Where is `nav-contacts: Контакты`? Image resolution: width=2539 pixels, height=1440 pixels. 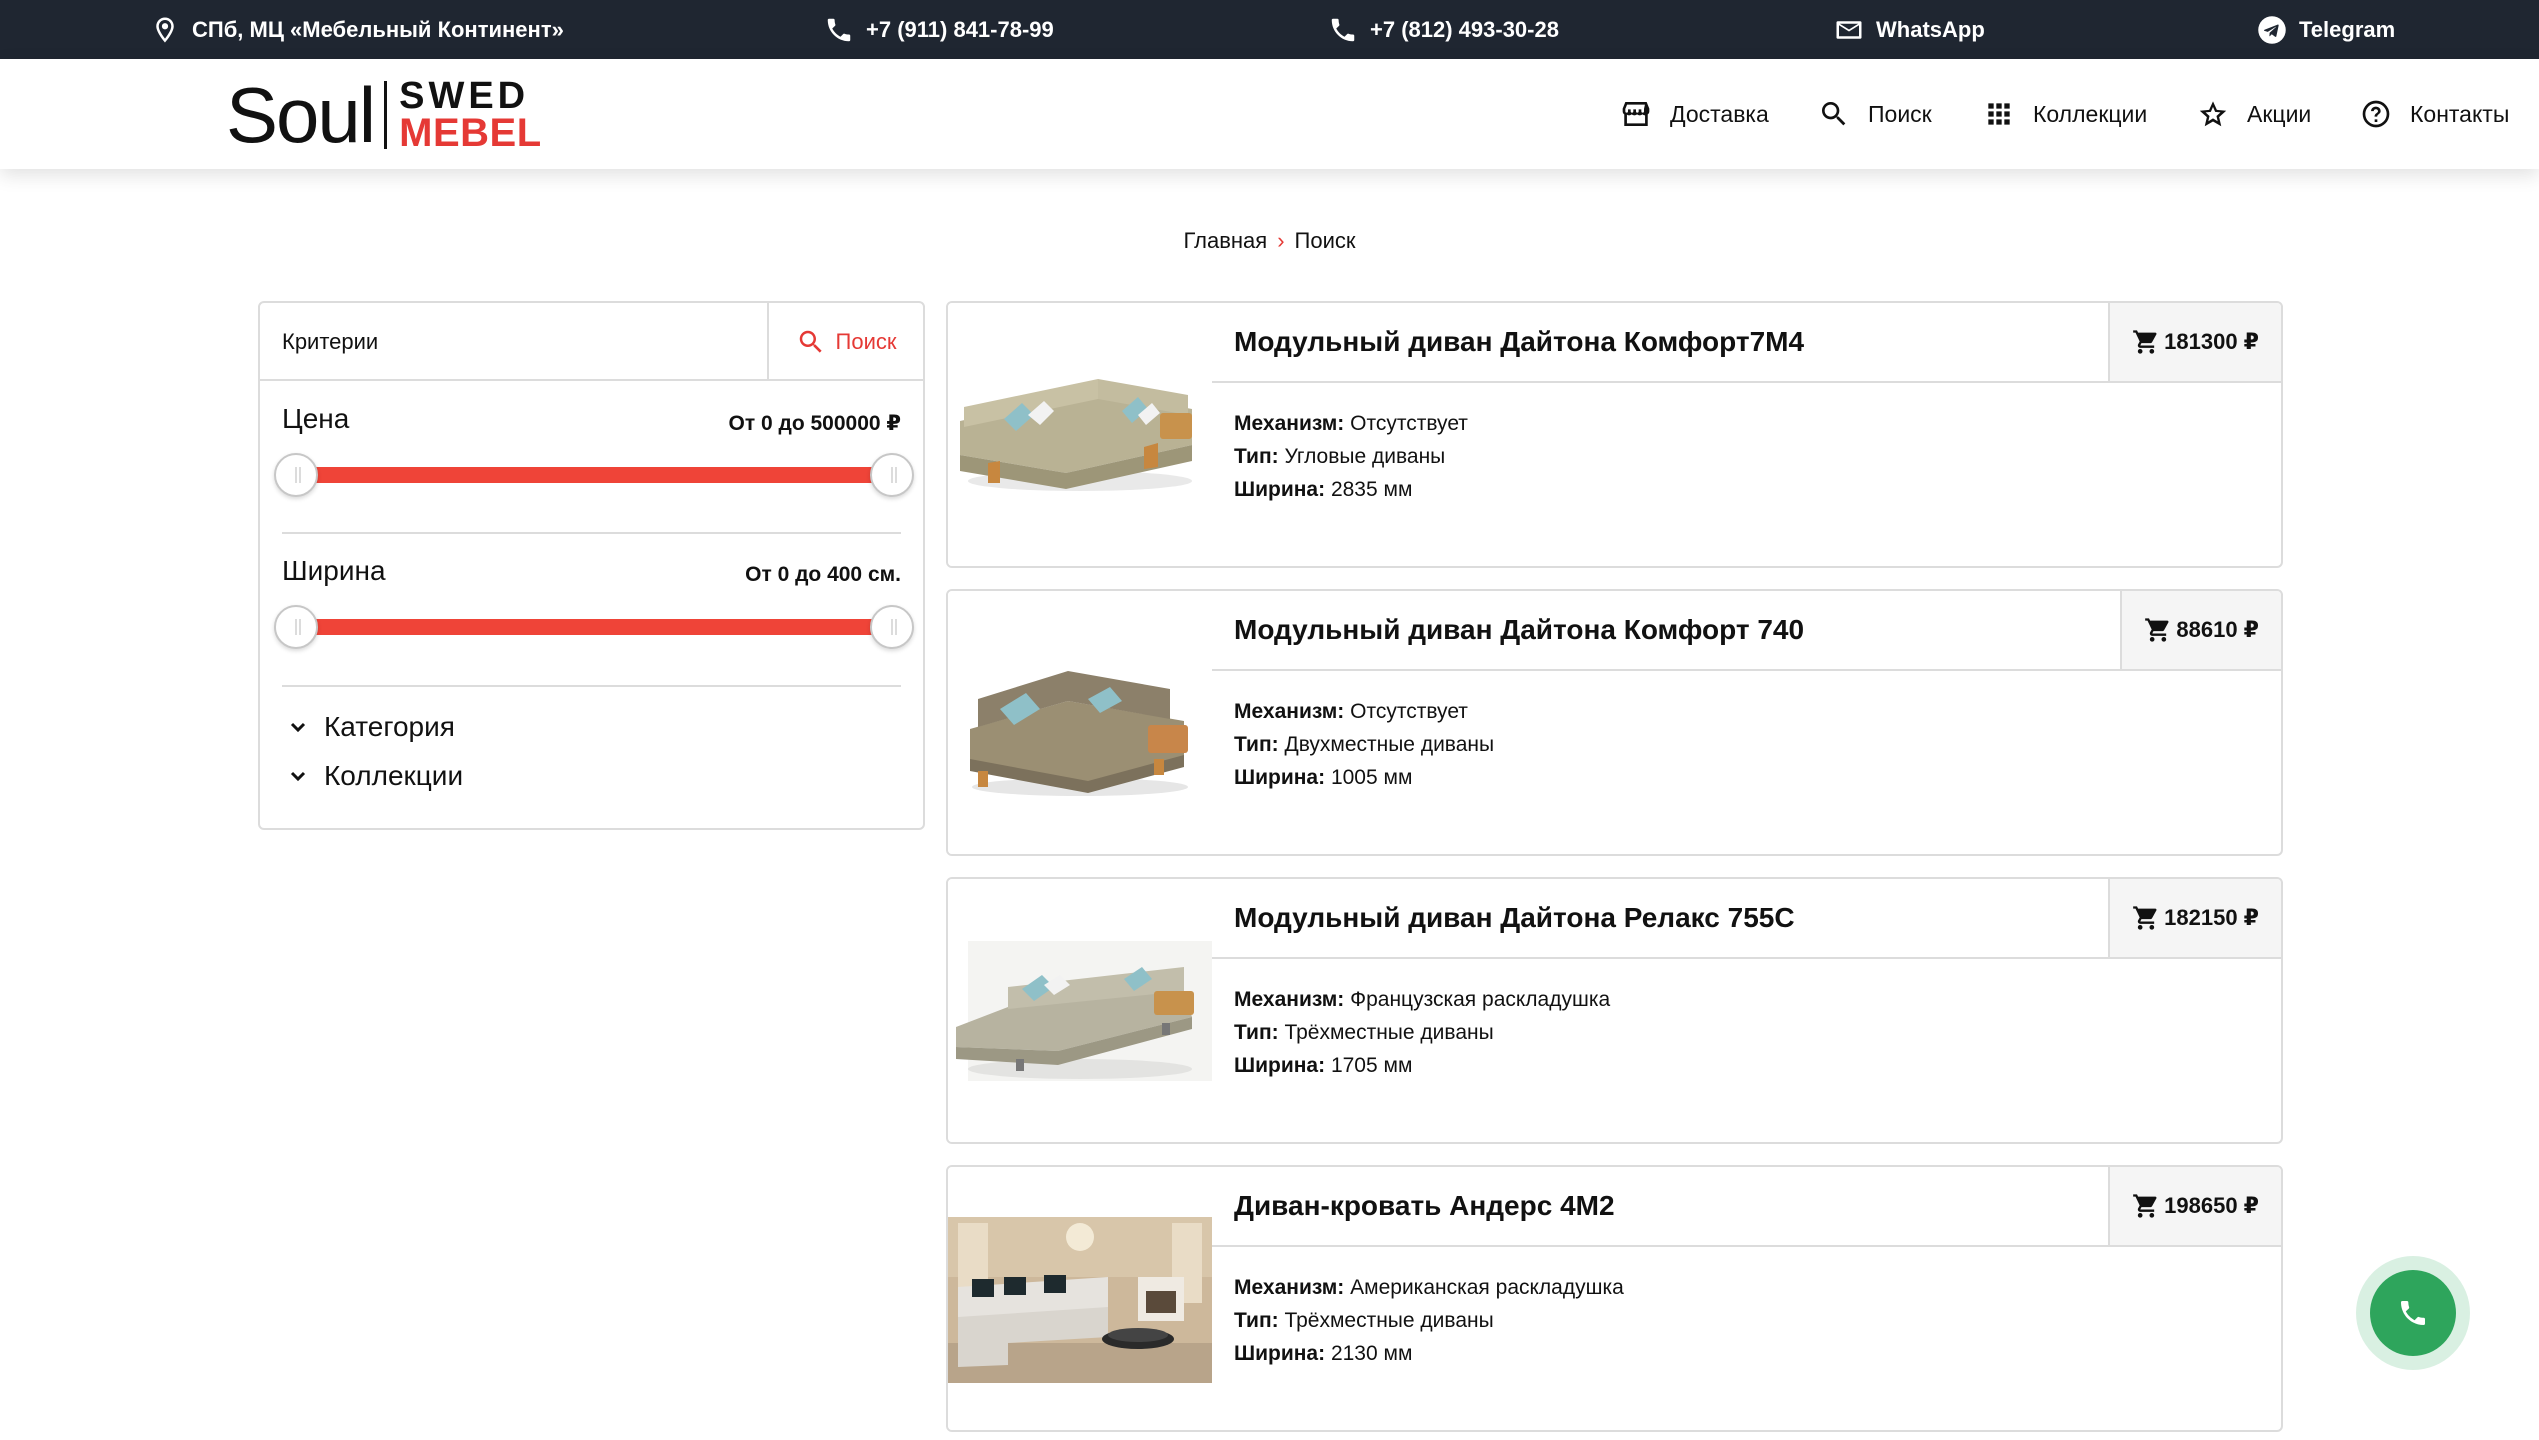
nav-contacts: Контакты is located at coordinates (2434, 114).